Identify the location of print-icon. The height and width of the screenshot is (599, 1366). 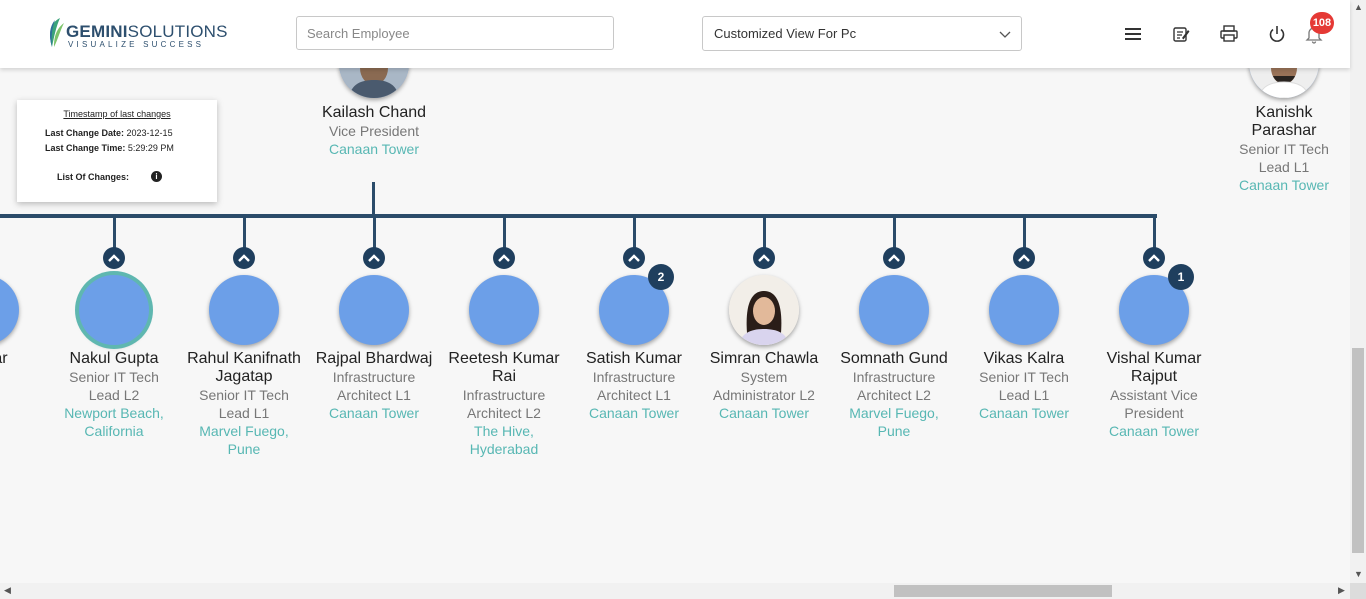
(1229, 34).